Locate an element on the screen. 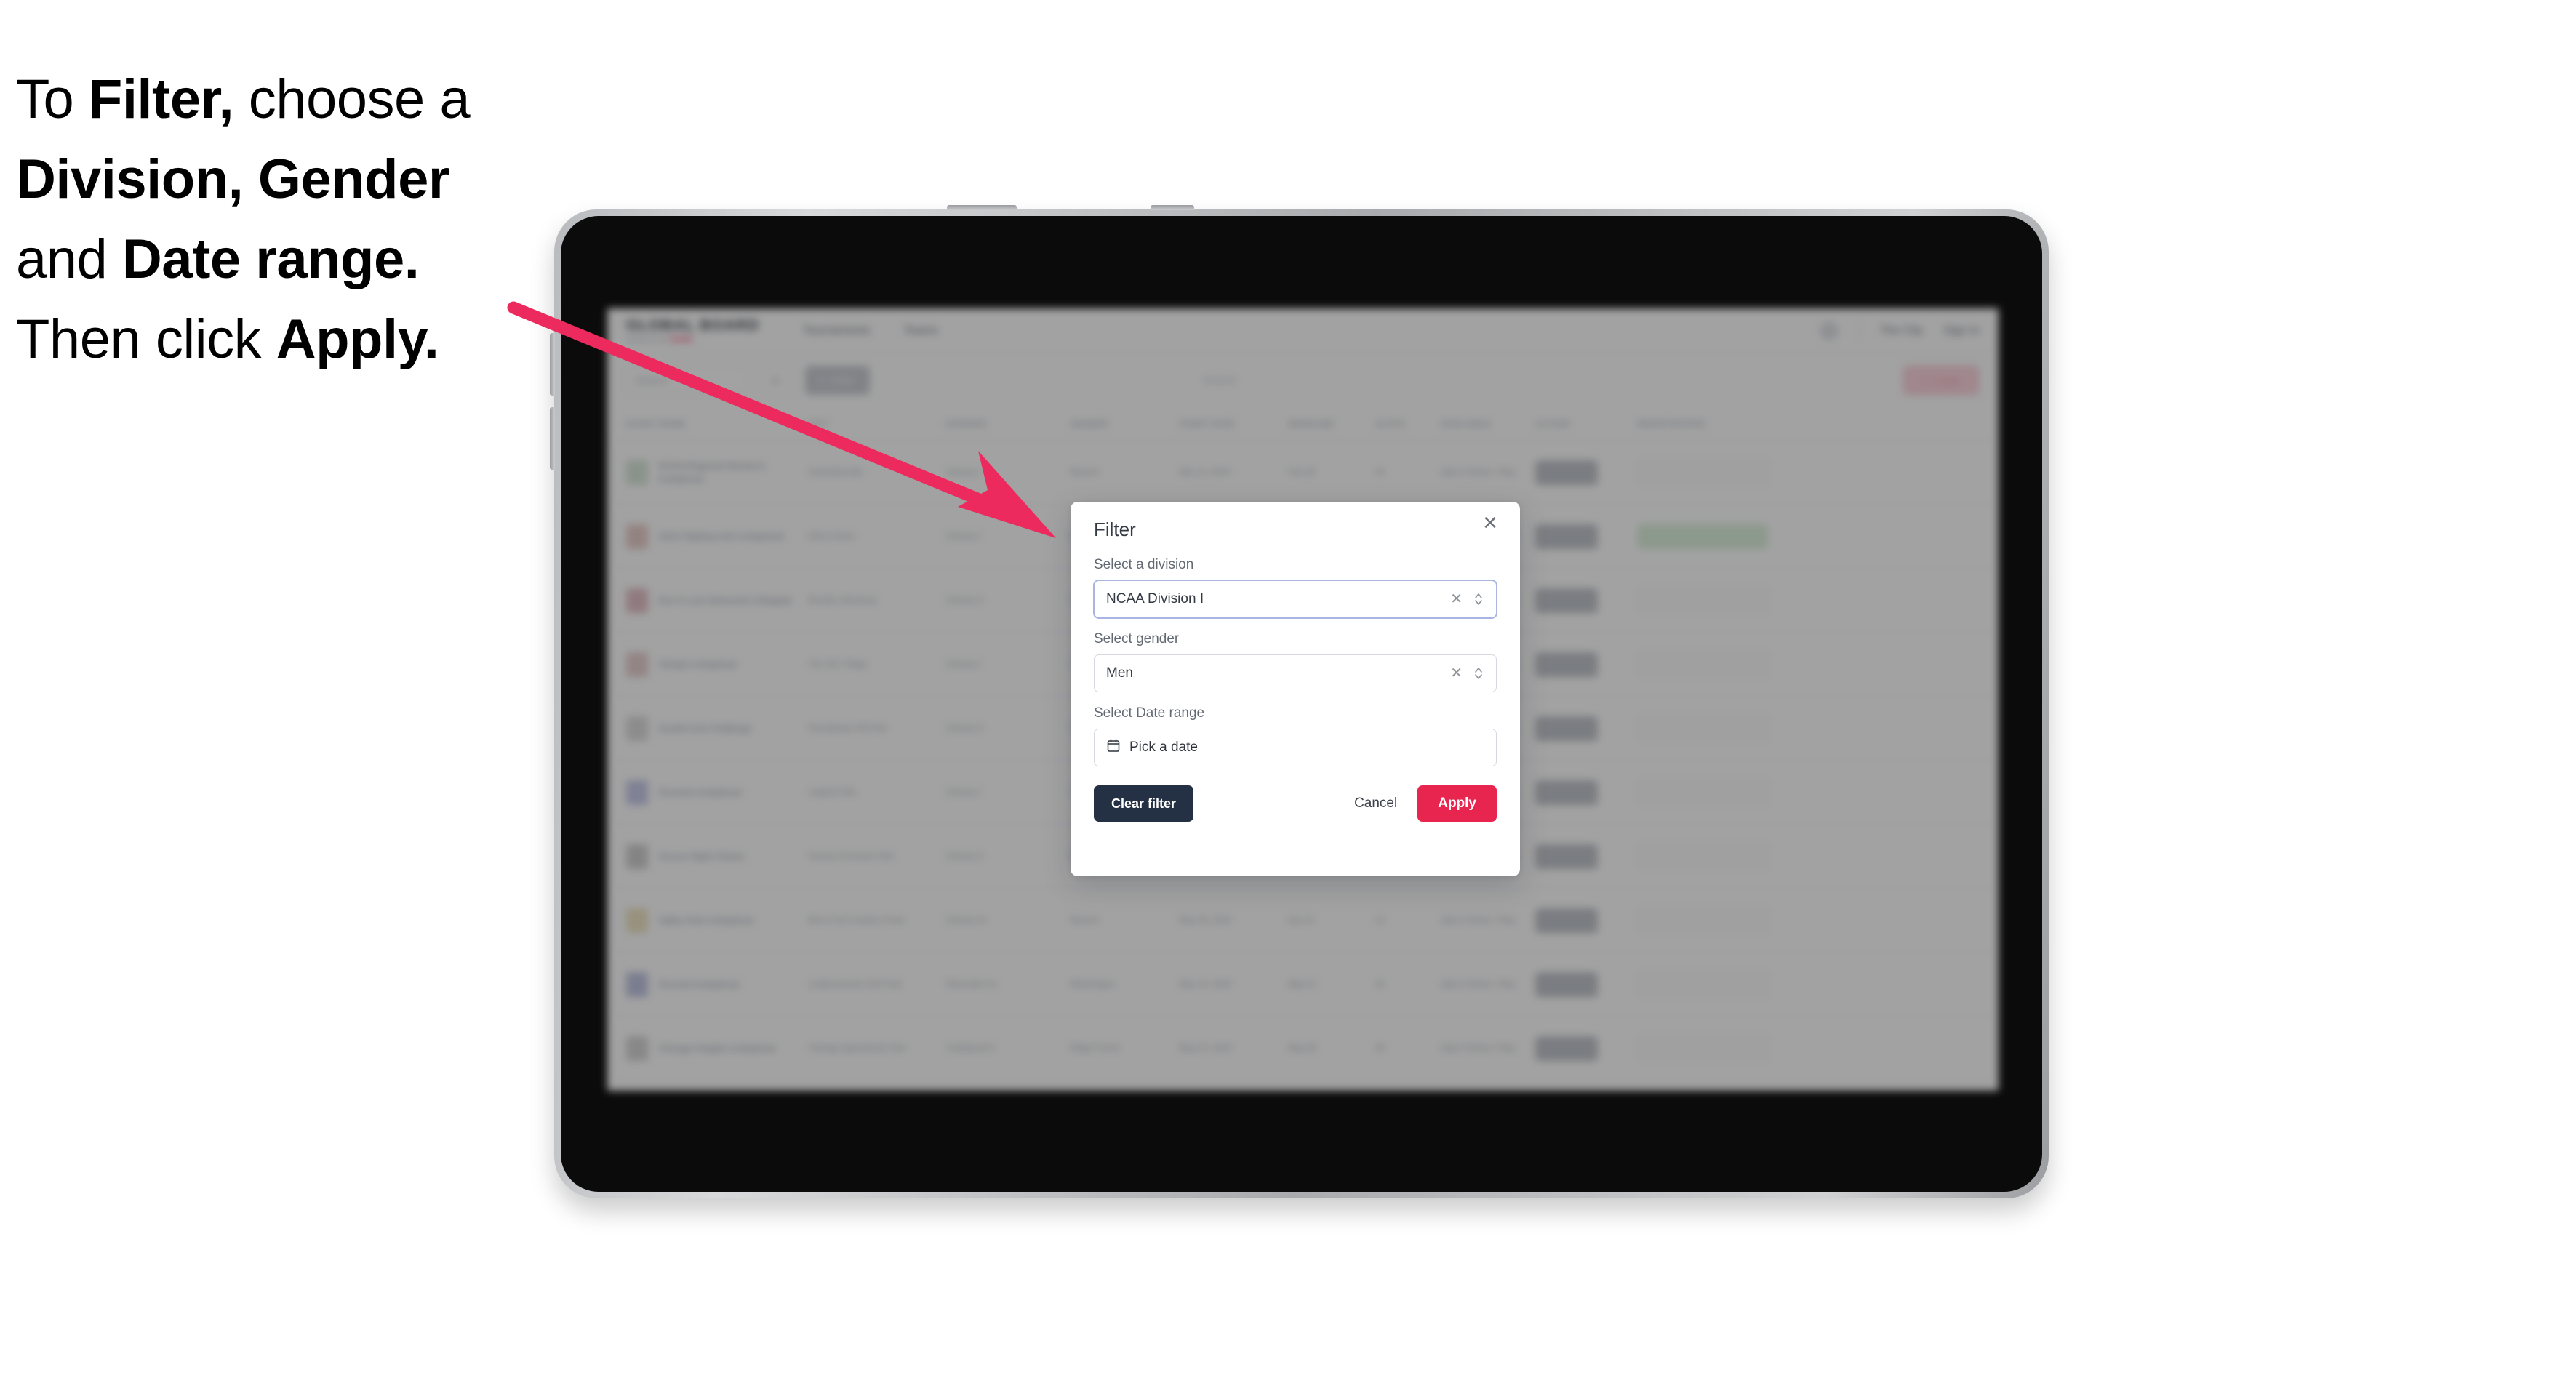 This screenshot has height=1386, width=2576. instruction-line-4-bold: Apply. is located at coordinates (357, 339).